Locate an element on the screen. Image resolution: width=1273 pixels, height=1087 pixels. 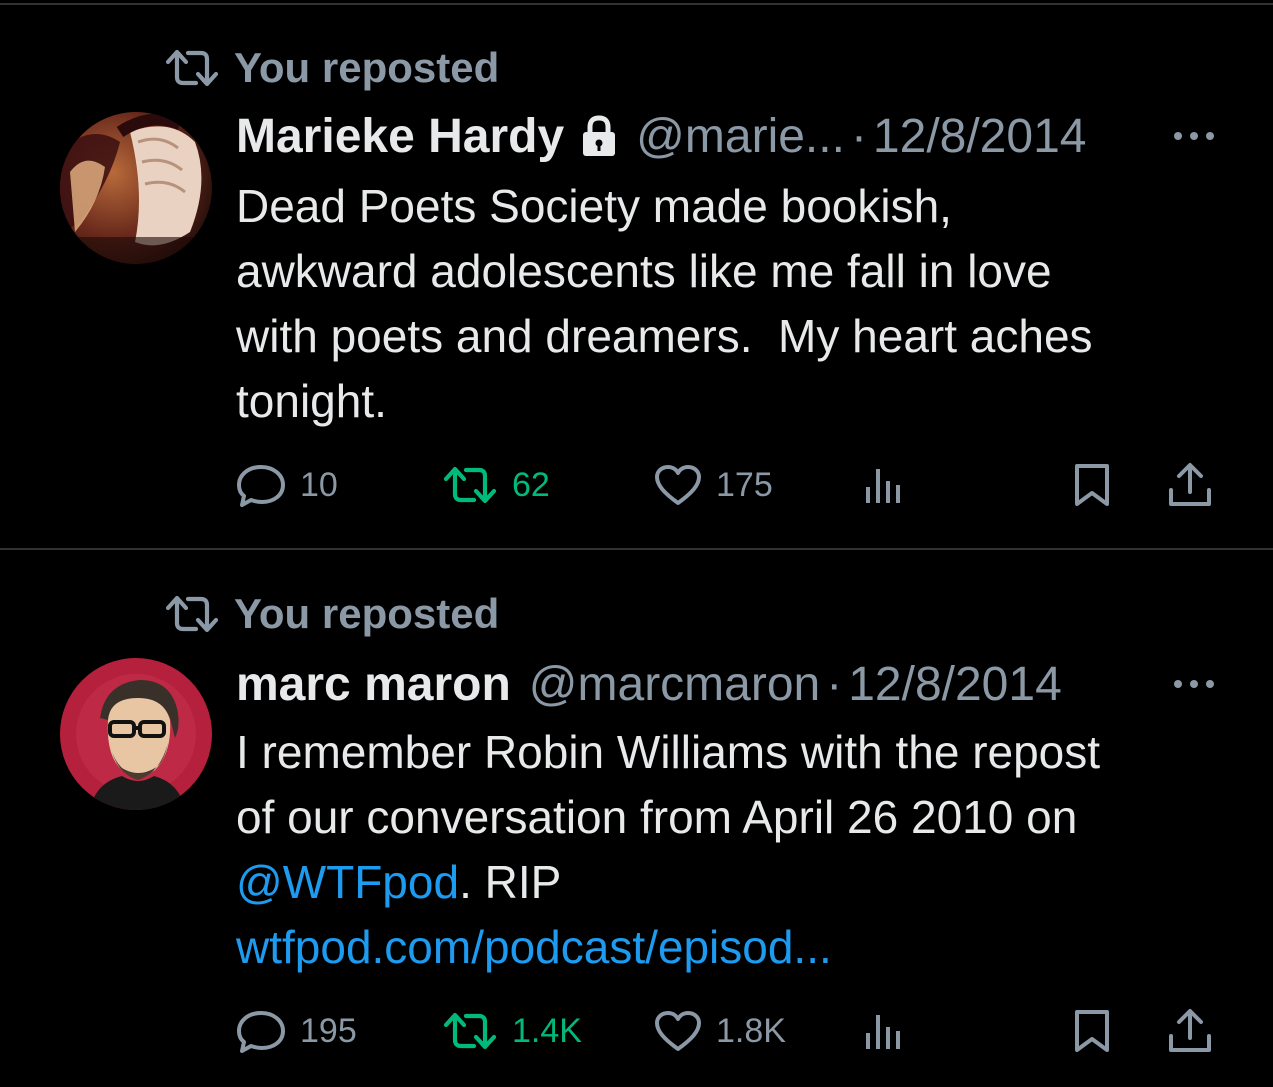
tweet-text-line: with poets and dreamers. My heart aches is located at coordinates (664, 336).